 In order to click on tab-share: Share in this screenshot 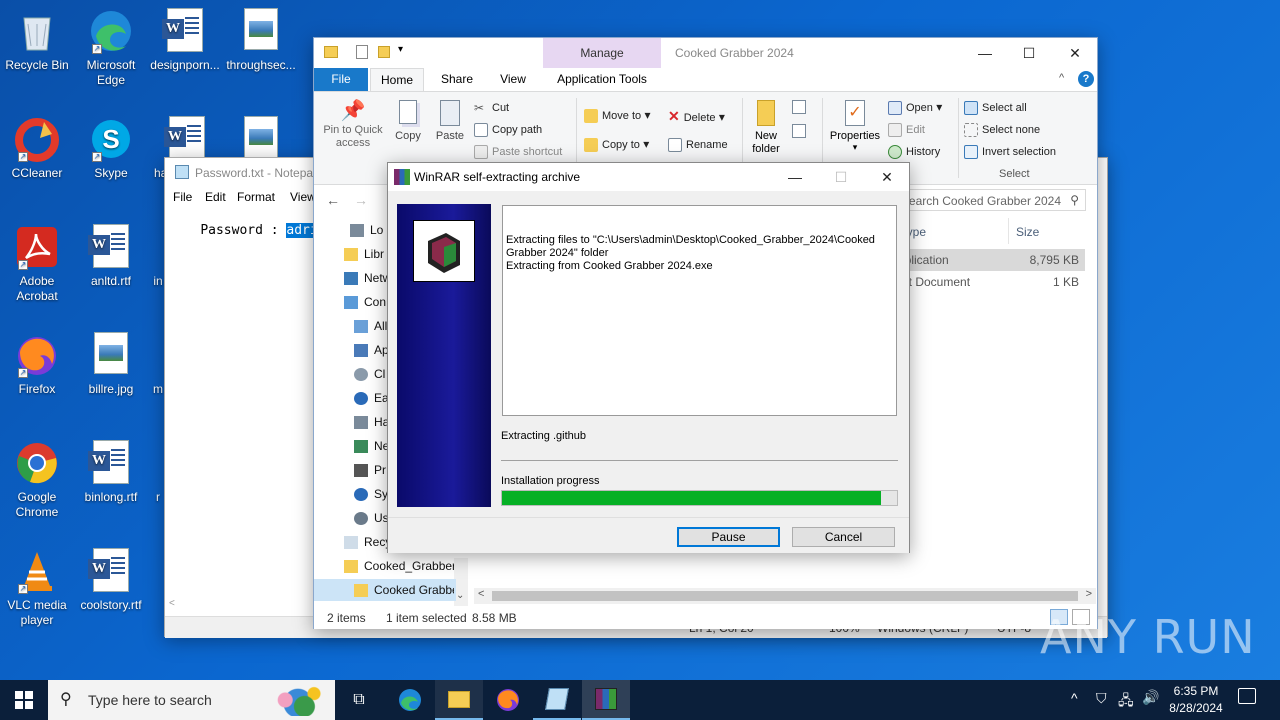, I will do `click(457, 79)`.